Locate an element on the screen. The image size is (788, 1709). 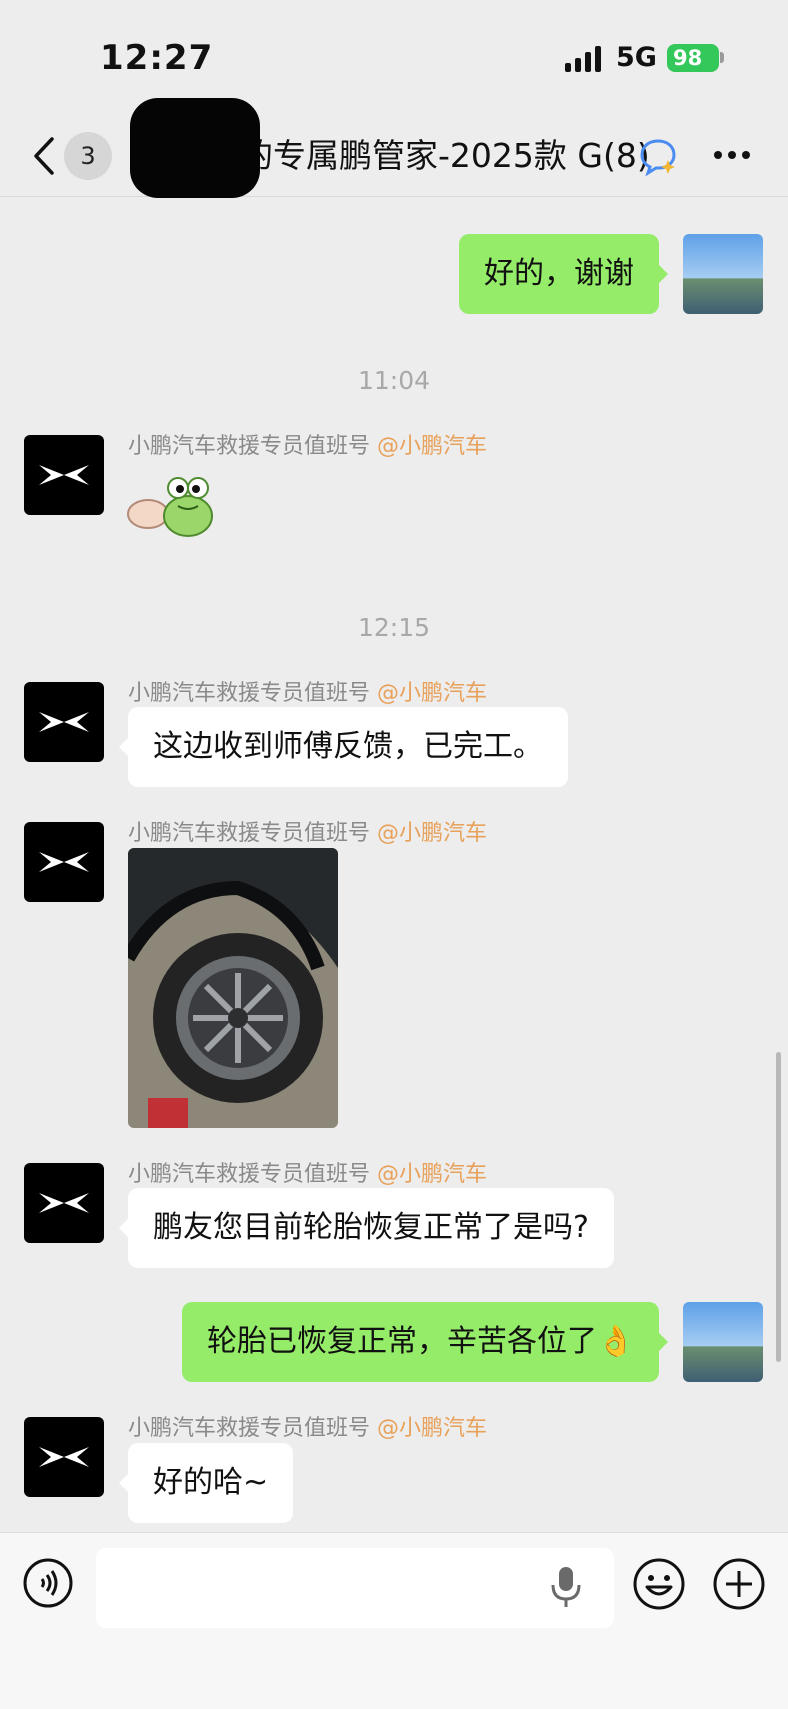
back-icon is located at coordinates (44, 156).